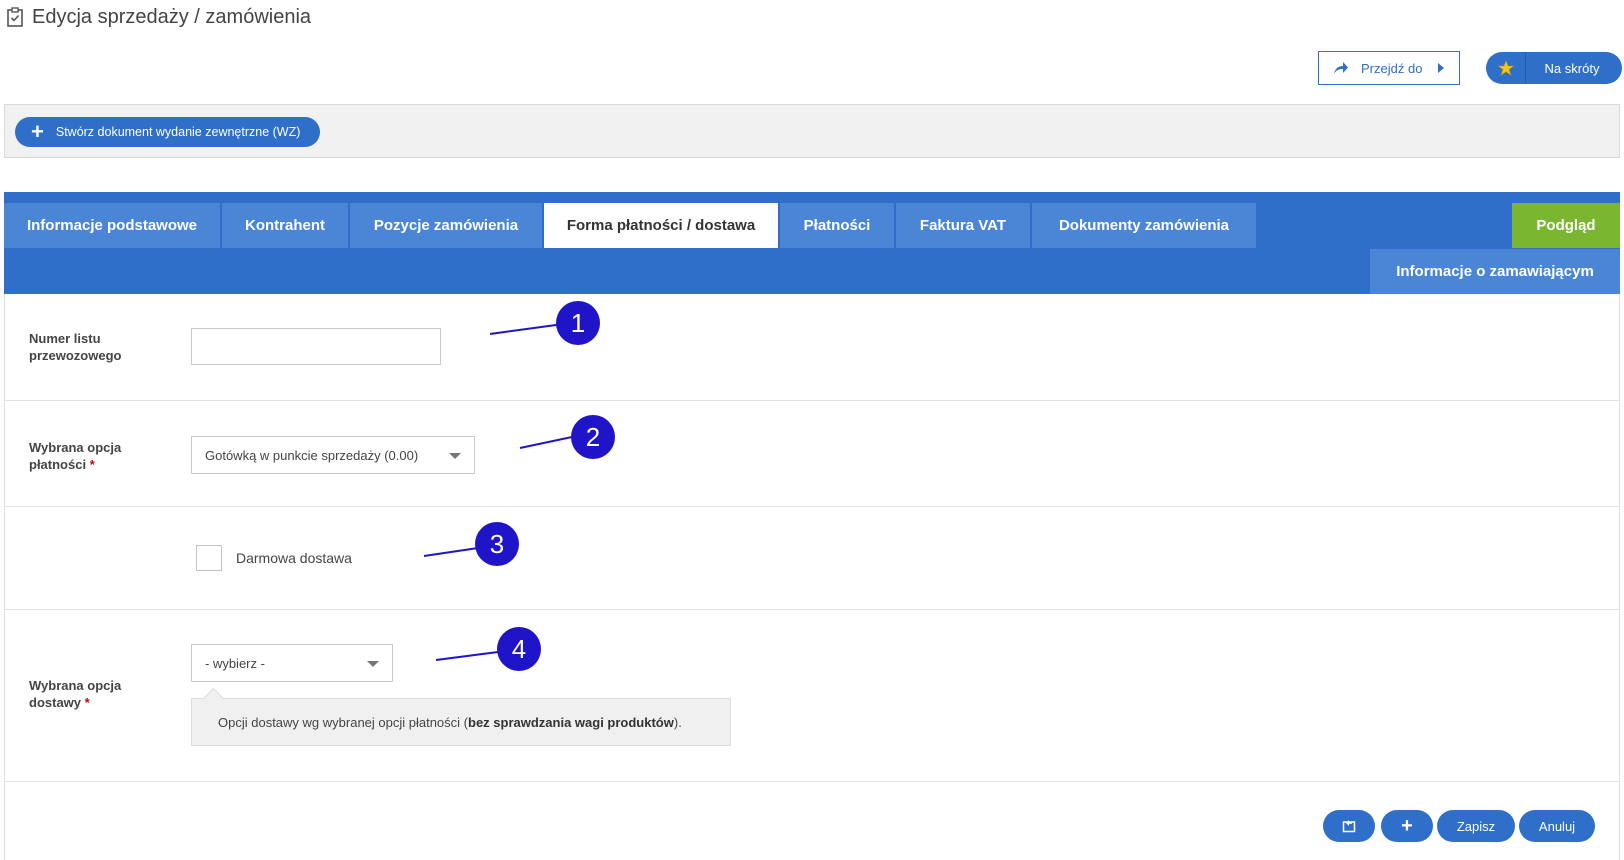 The width and height of the screenshot is (1624, 860). I want to click on tab-payment-delivery: Forma płatności / dostawa, so click(661, 225).